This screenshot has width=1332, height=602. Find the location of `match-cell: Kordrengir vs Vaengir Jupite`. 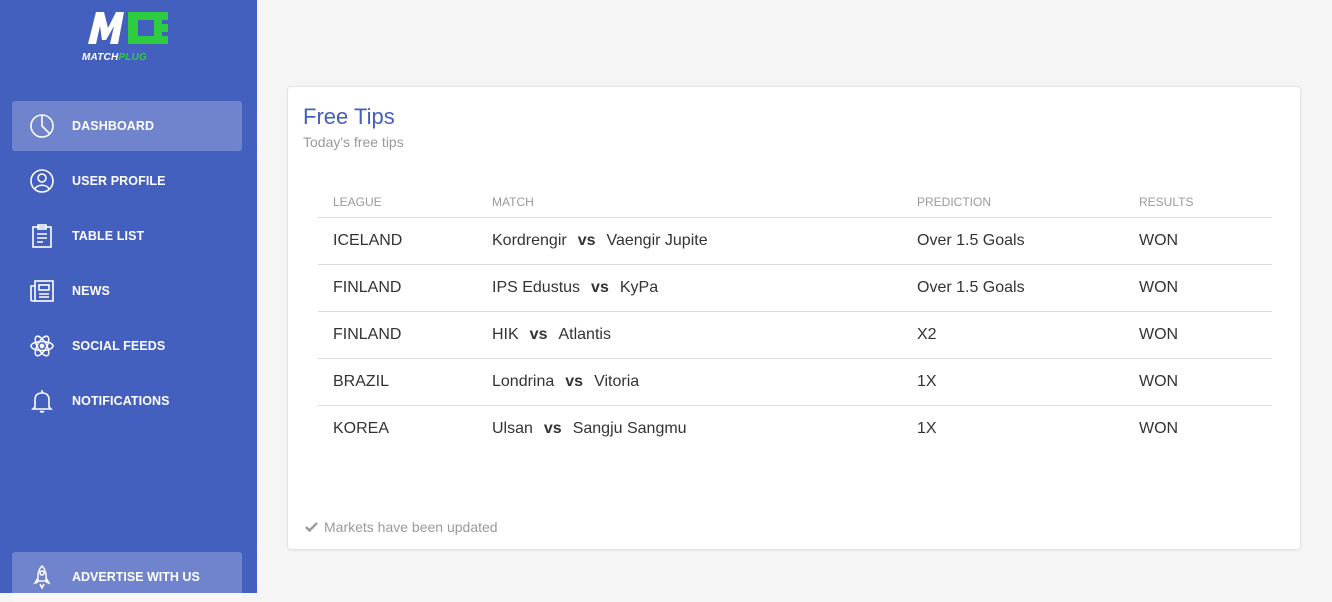

match-cell: Kordrengir vs Vaengir Jupite is located at coordinates (689, 241).